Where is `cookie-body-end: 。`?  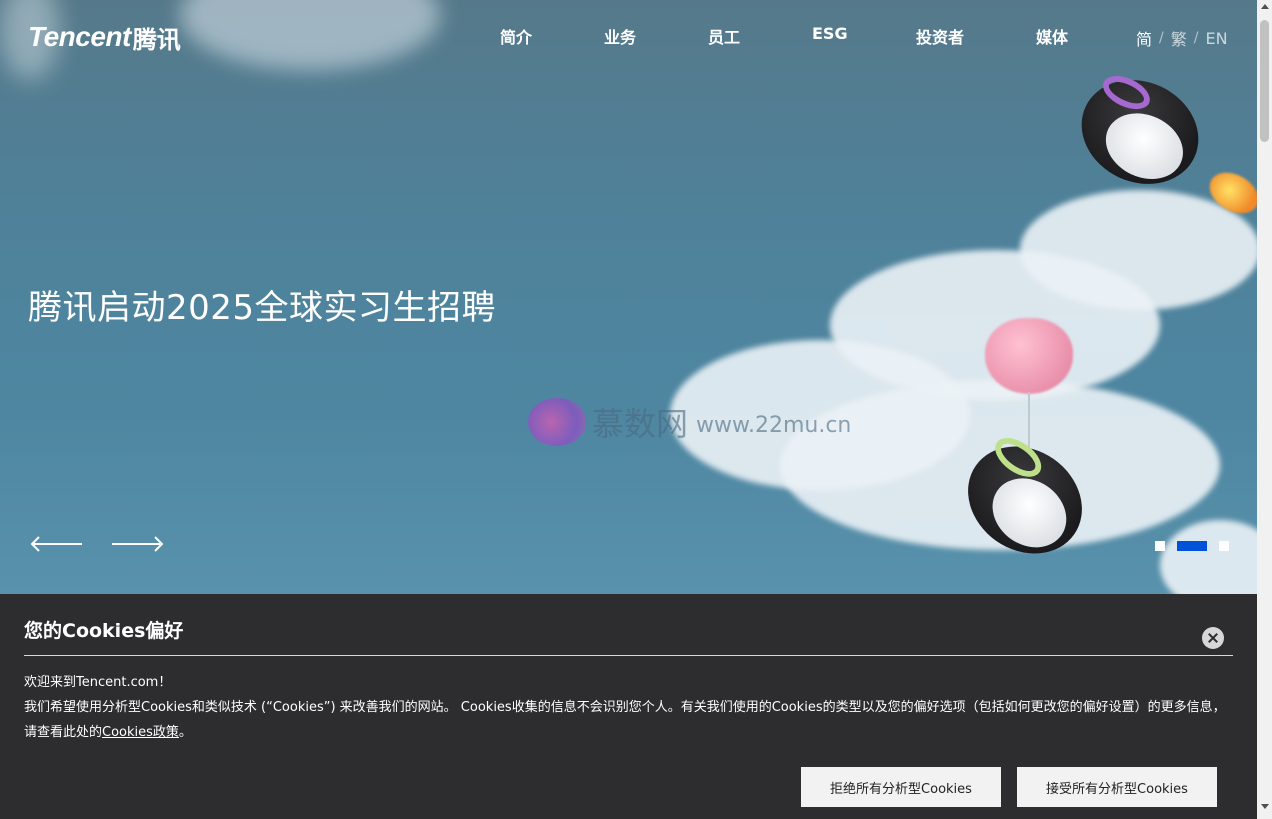 cookie-body-end: 。 is located at coordinates (185, 732).